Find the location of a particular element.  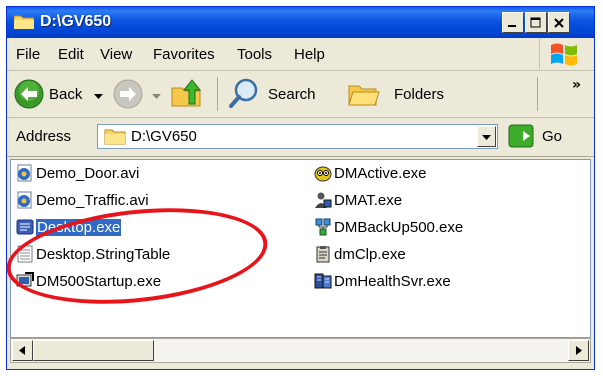

file-name: DMAT.exe is located at coordinates (368, 200).